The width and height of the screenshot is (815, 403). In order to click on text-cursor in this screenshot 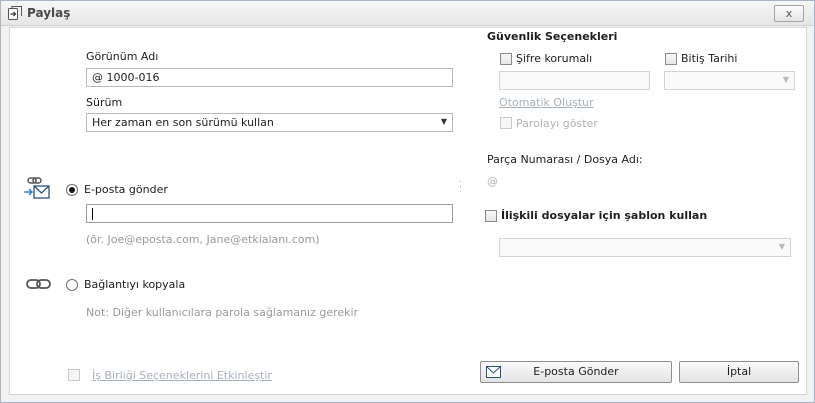, I will do `click(92, 214)`.